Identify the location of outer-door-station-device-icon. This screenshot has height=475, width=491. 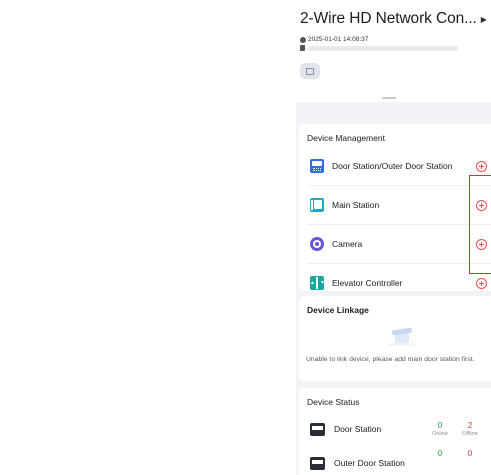
(317, 463).